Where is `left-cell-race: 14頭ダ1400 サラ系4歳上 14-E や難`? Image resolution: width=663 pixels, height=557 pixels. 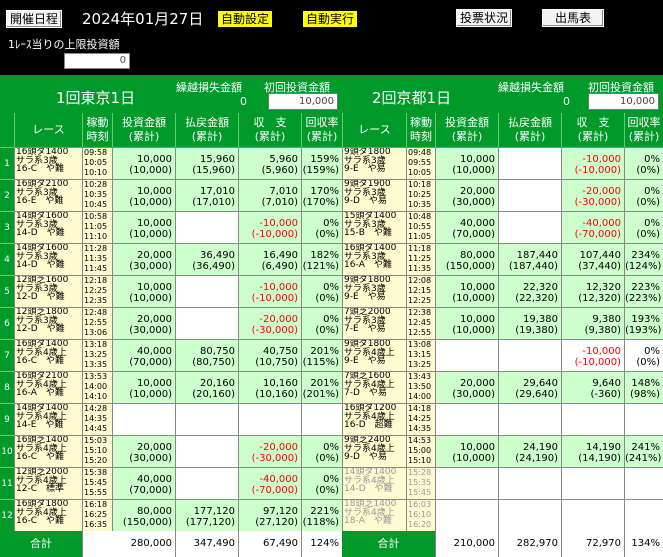 left-cell-race: 14頭ダ1400 サラ系4歳上 14-E や難 is located at coordinates (48, 419).